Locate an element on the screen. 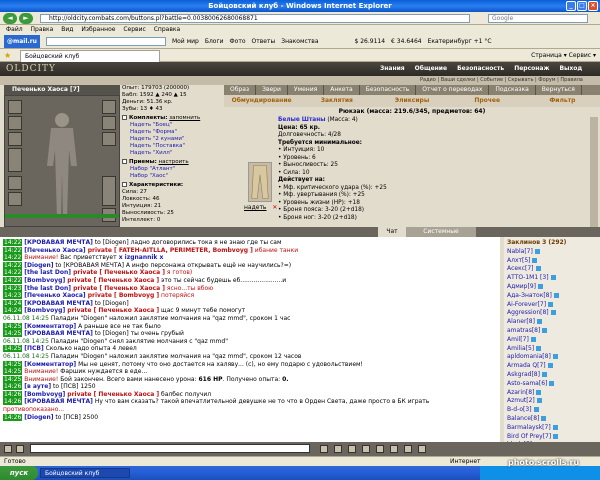  chat-private: private [ Печенько Хаоса ] is located at coordinates (112, 310).